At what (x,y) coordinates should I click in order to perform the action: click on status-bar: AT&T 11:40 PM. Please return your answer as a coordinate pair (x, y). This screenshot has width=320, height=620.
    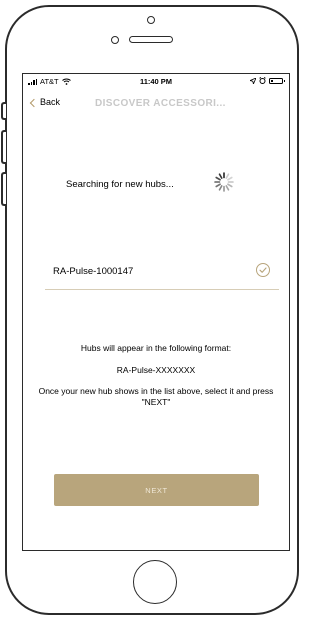
    Looking at the image, I should click on (156, 81).